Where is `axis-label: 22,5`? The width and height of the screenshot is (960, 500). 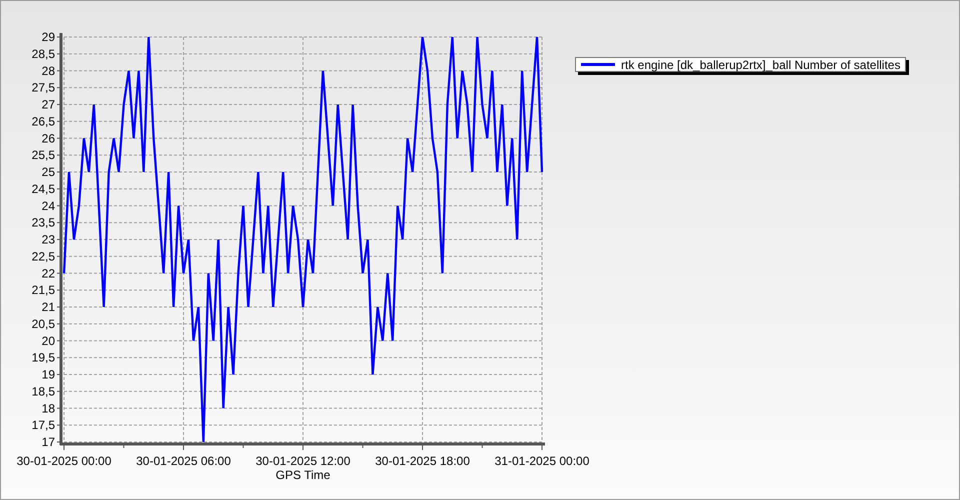 axis-label: 22,5 is located at coordinates (43, 256).